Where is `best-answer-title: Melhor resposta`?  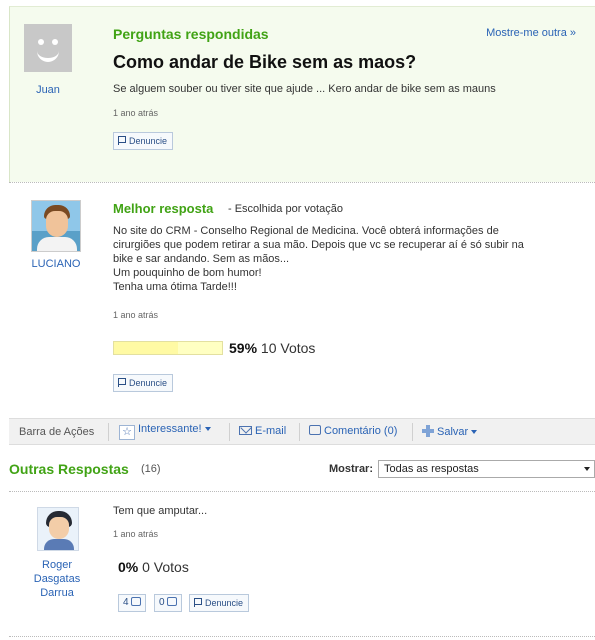
best-answer-title: Melhor resposta is located at coordinates (163, 208).